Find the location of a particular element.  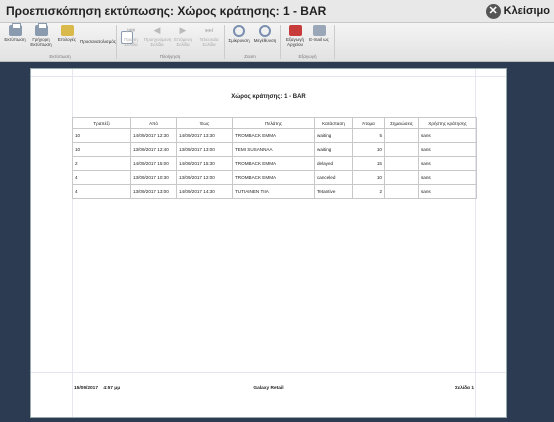

table-cell: 13/09/2017 10:30 is located at coordinates (153, 177).